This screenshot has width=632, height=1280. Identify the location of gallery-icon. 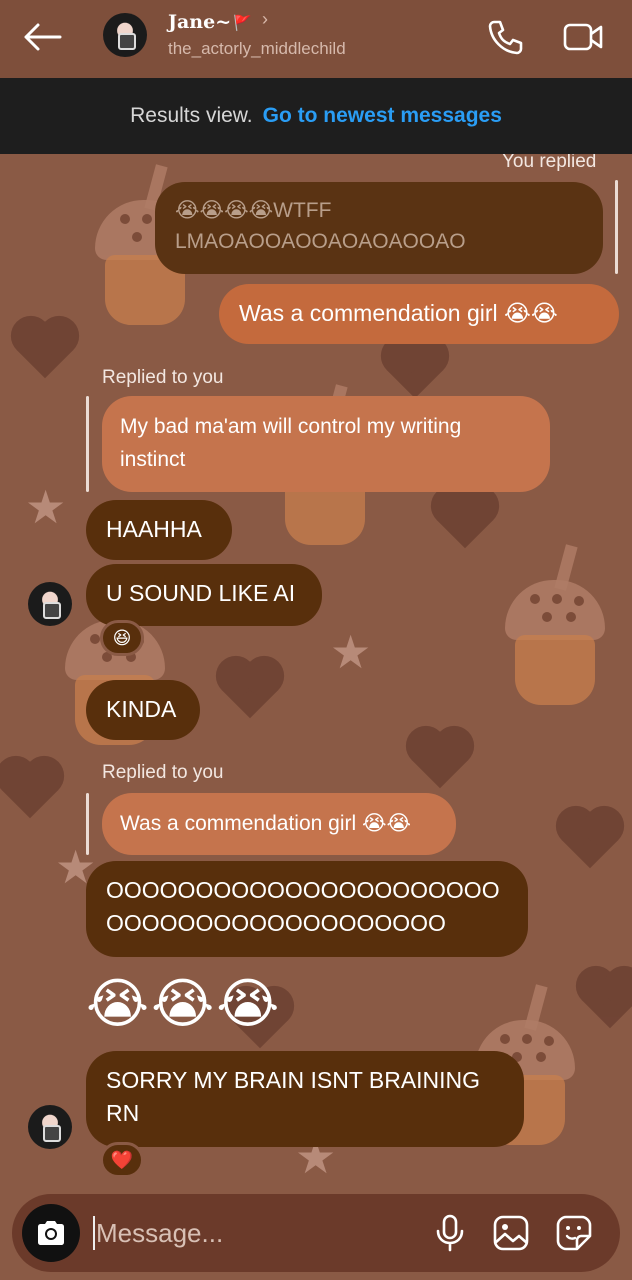
(511, 1233).